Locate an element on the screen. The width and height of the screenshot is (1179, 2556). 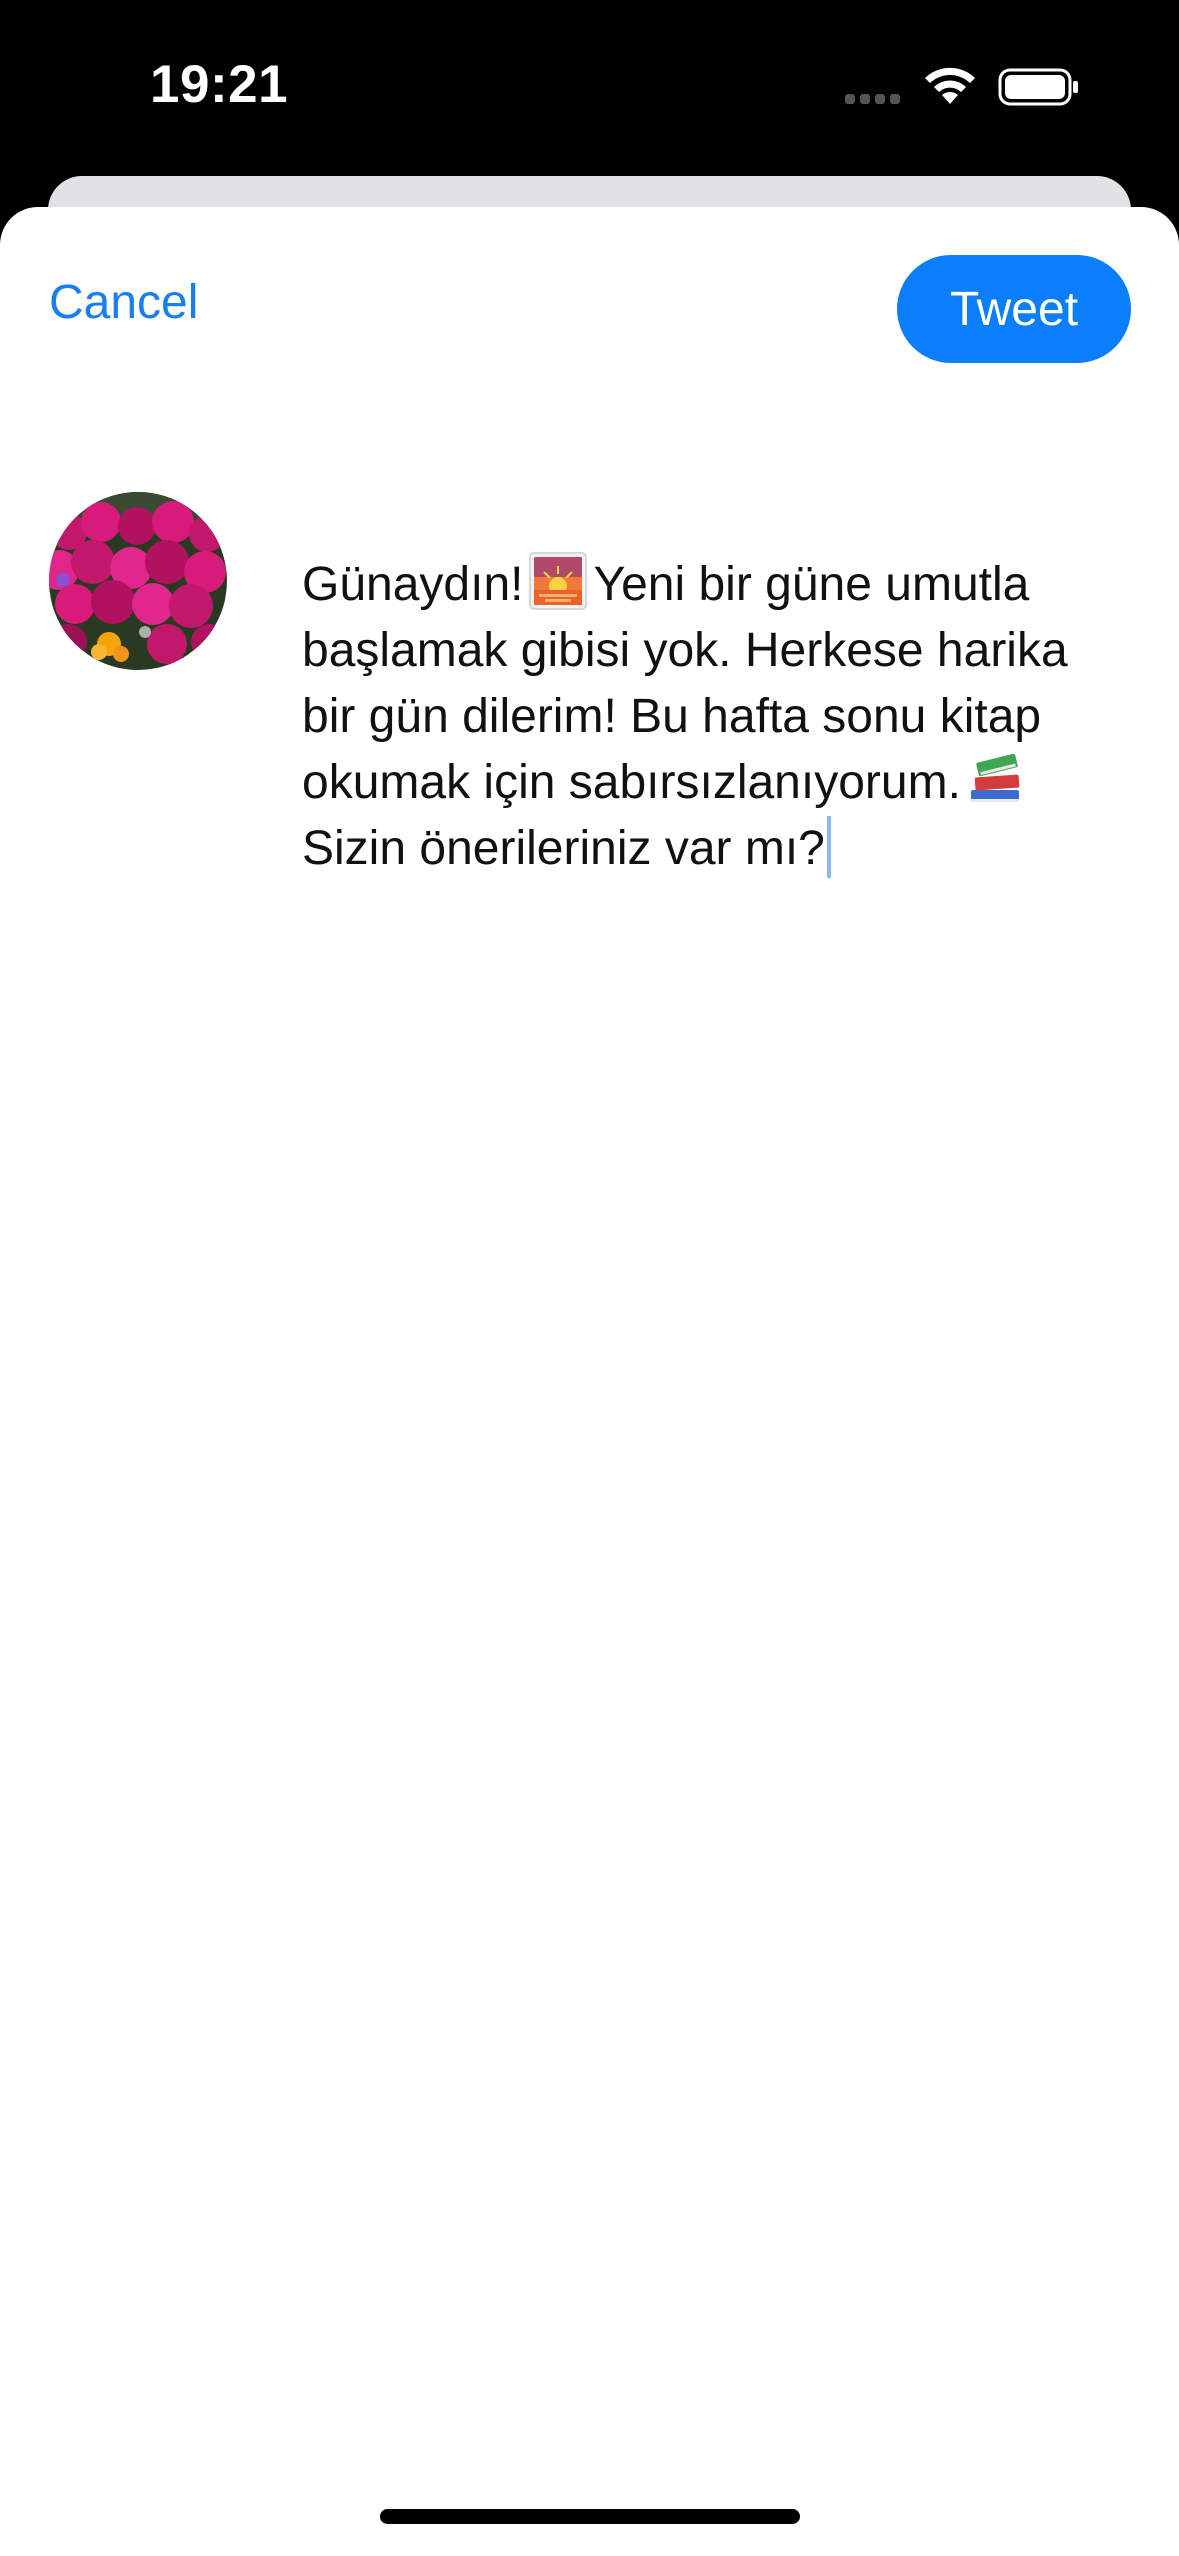
tweet-line-1: Günaydın! Yeni bir güne umutla is located at coordinates (717, 585).